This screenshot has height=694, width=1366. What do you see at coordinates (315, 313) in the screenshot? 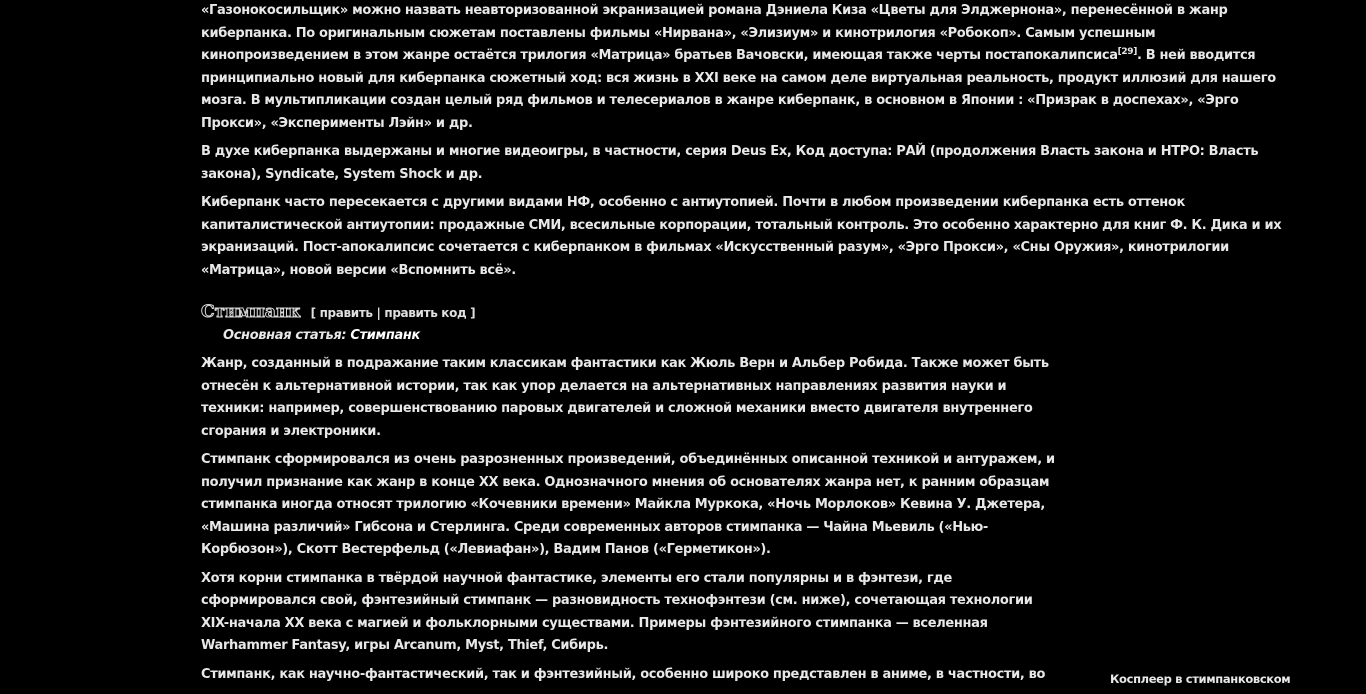
I see `bracket-open: [` at bounding box center [315, 313].